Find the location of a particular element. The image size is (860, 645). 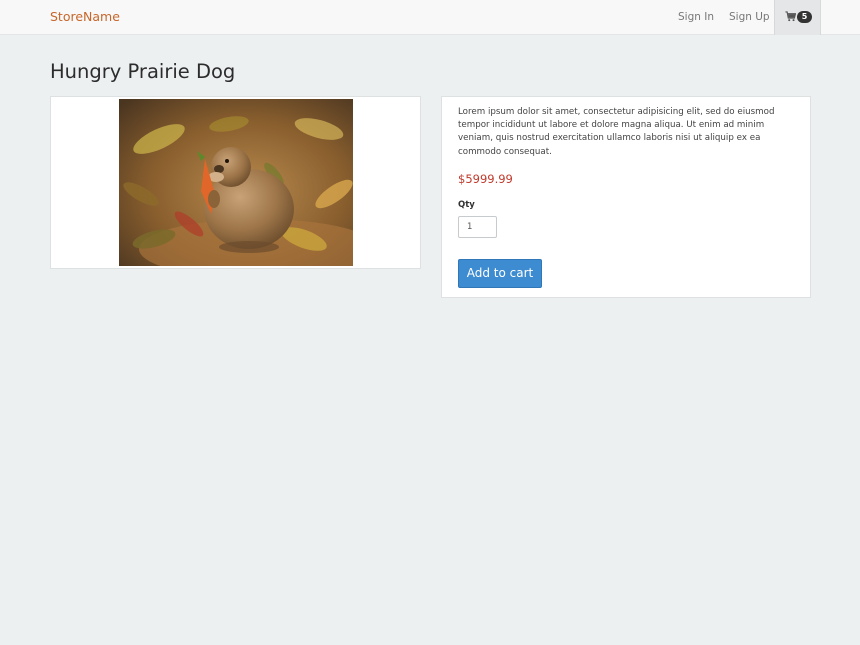

product-photo is located at coordinates (236, 182).